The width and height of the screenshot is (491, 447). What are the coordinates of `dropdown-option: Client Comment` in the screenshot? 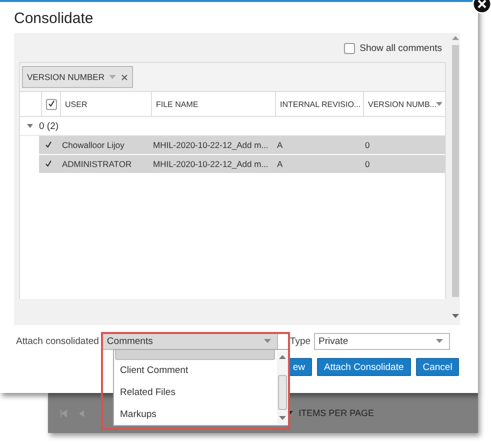 It's located at (154, 371).